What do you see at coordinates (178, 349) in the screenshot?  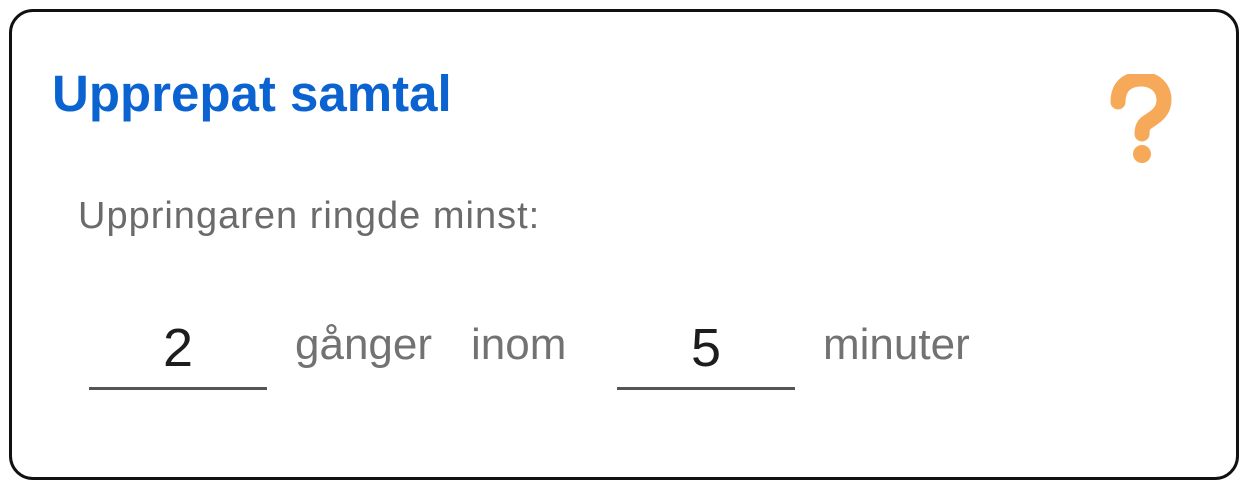 I see `call-count-input` at bounding box center [178, 349].